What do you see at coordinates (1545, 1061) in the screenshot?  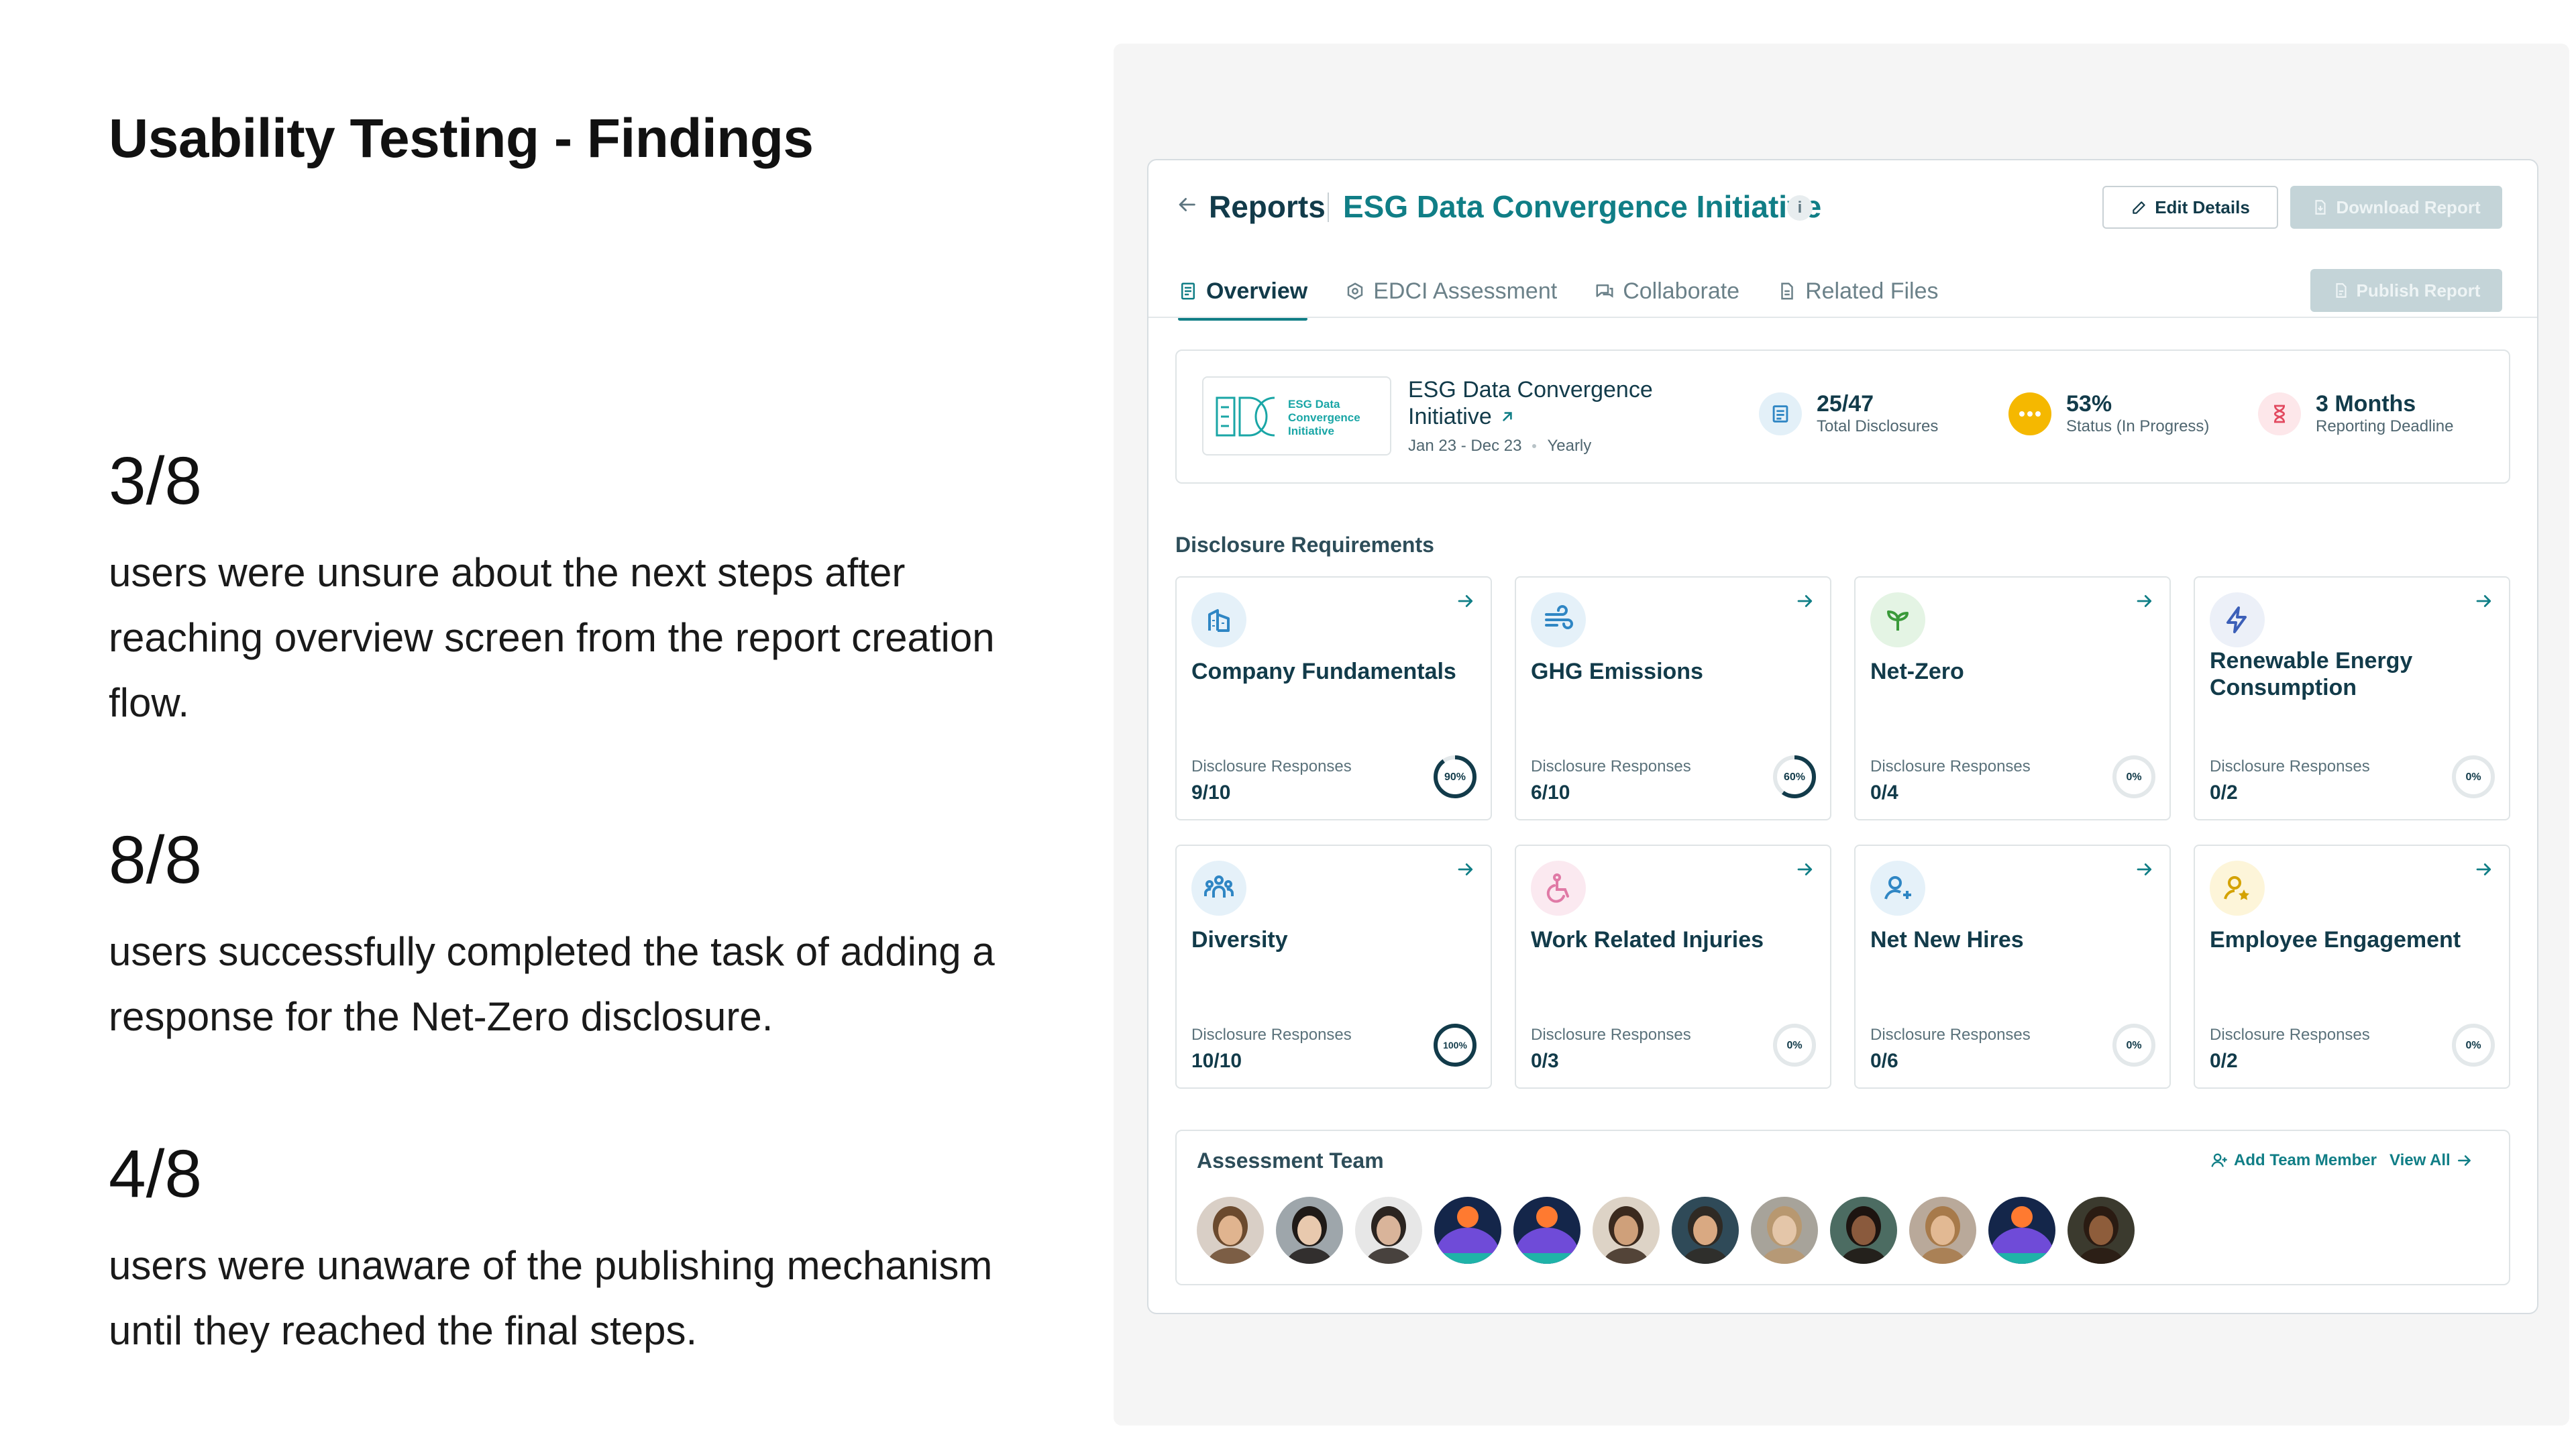 I see `responses-value: 0/3` at bounding box center [1545, 1061].